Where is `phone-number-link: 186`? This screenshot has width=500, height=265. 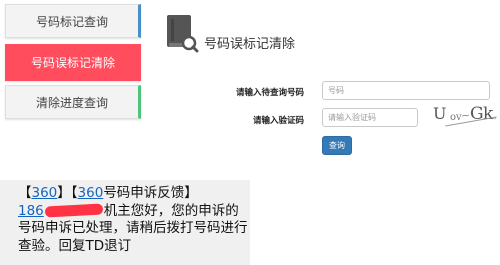 phone-number-link: 186 is located at coordinates (31, 211).